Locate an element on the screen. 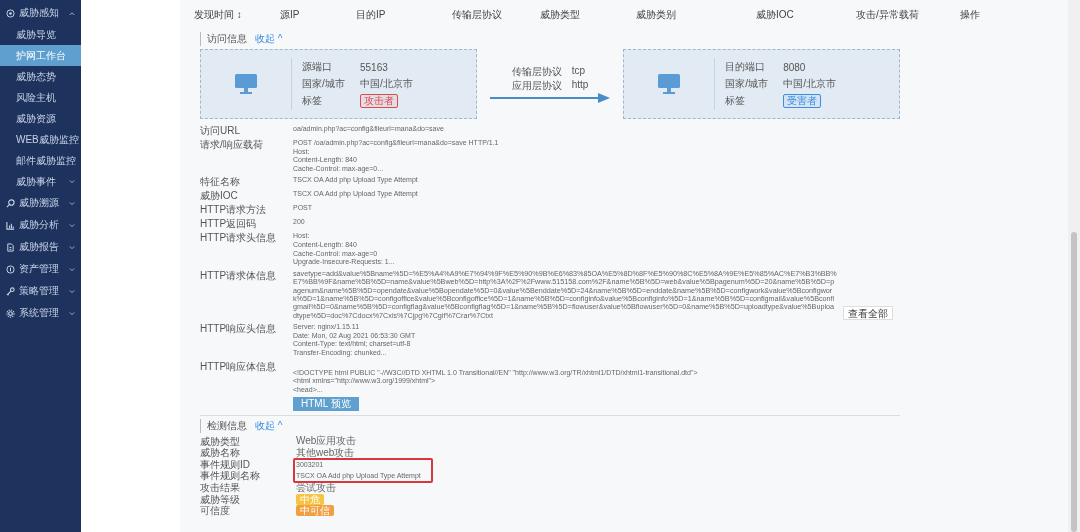 The width and height of the screenshot is (1080, 532). column-header: 攻击/异常载荷 is located at coordinates (888, 15).